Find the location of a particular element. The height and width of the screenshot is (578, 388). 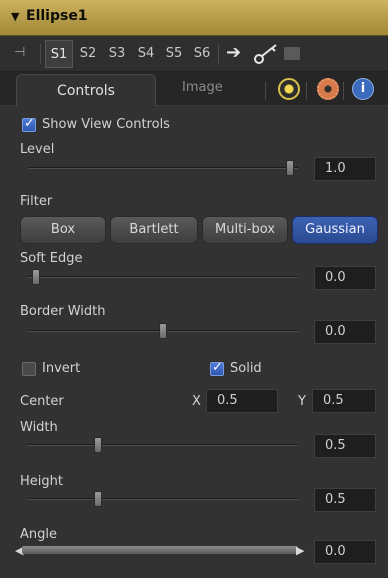

level-label: Level is located at coordinates (37, 149).